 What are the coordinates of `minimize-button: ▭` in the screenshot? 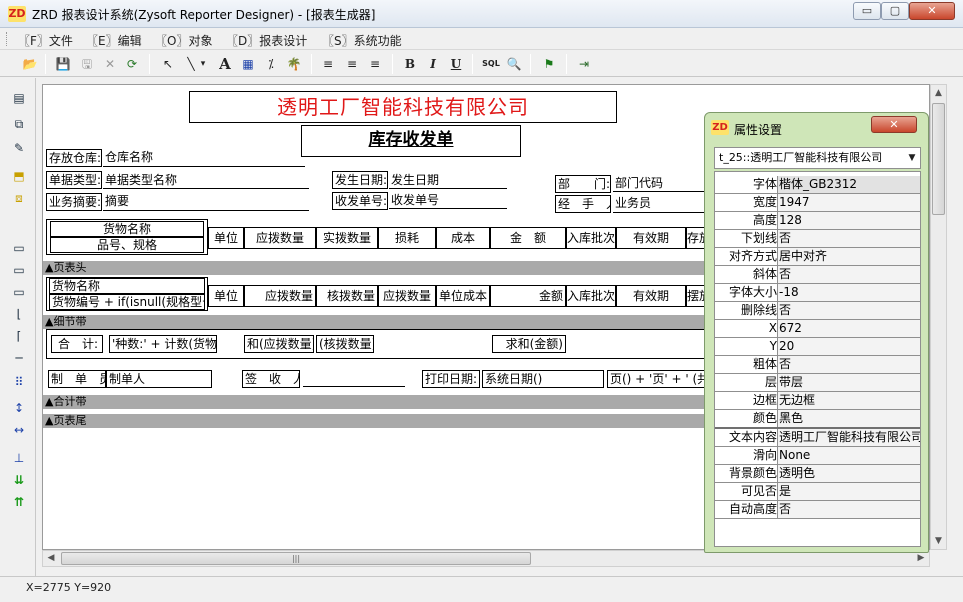 It's located at (867, 11).